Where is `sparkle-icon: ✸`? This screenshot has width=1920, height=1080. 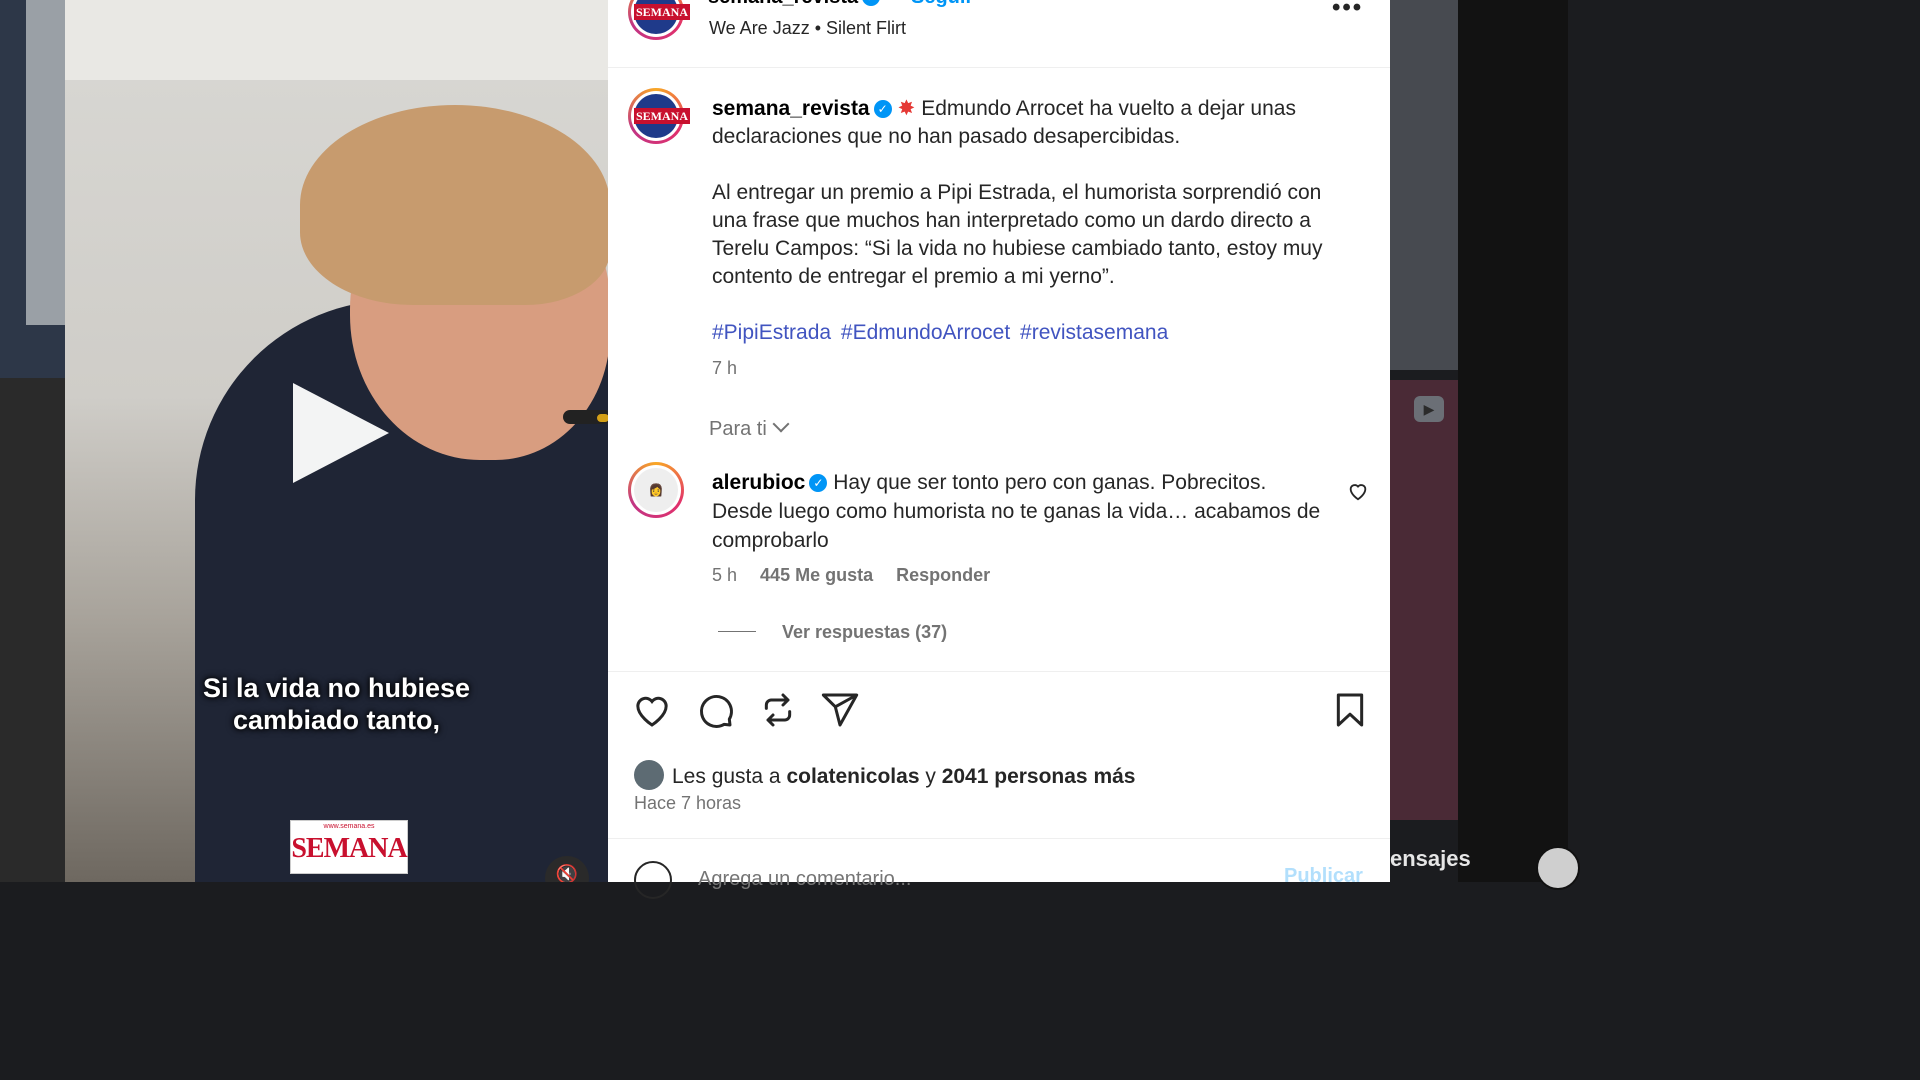
sparkle-icon: ✸ is located at coordinates (906, 108).